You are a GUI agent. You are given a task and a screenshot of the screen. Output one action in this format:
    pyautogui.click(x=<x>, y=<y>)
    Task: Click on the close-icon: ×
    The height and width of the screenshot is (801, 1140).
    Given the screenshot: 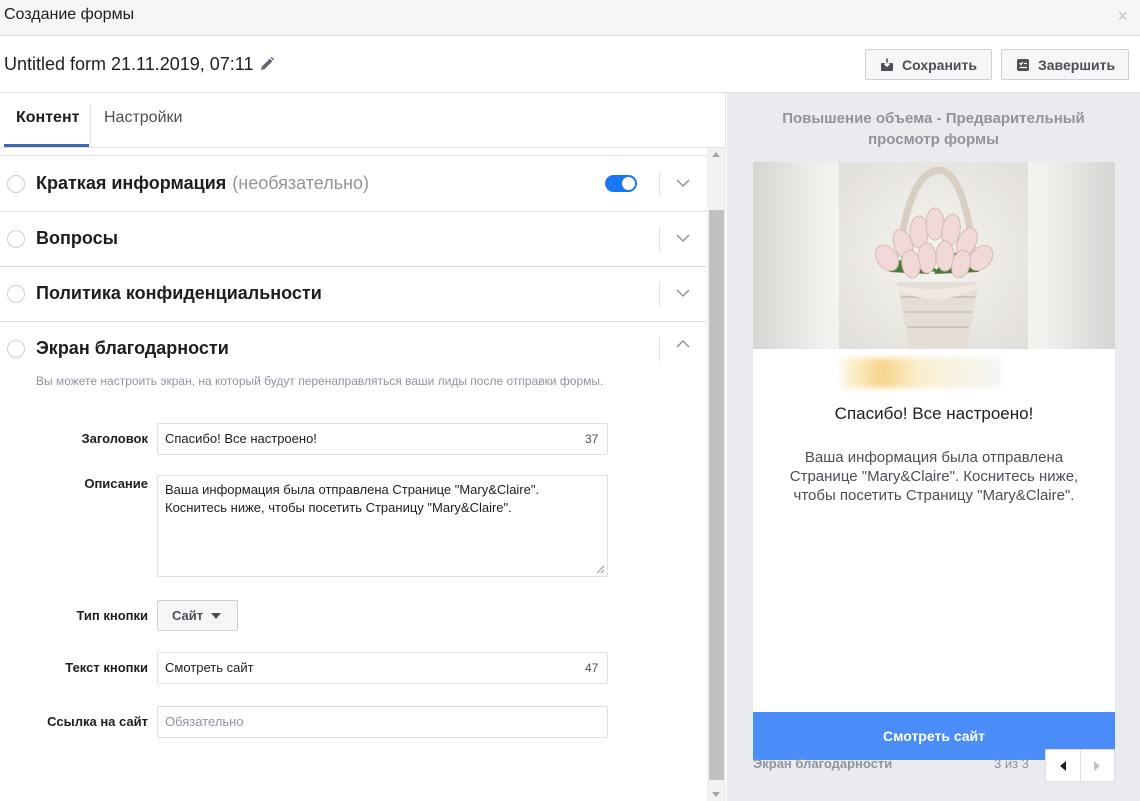 What is the action you would take?
    pyautogui.click(x=1122, y=16)
    